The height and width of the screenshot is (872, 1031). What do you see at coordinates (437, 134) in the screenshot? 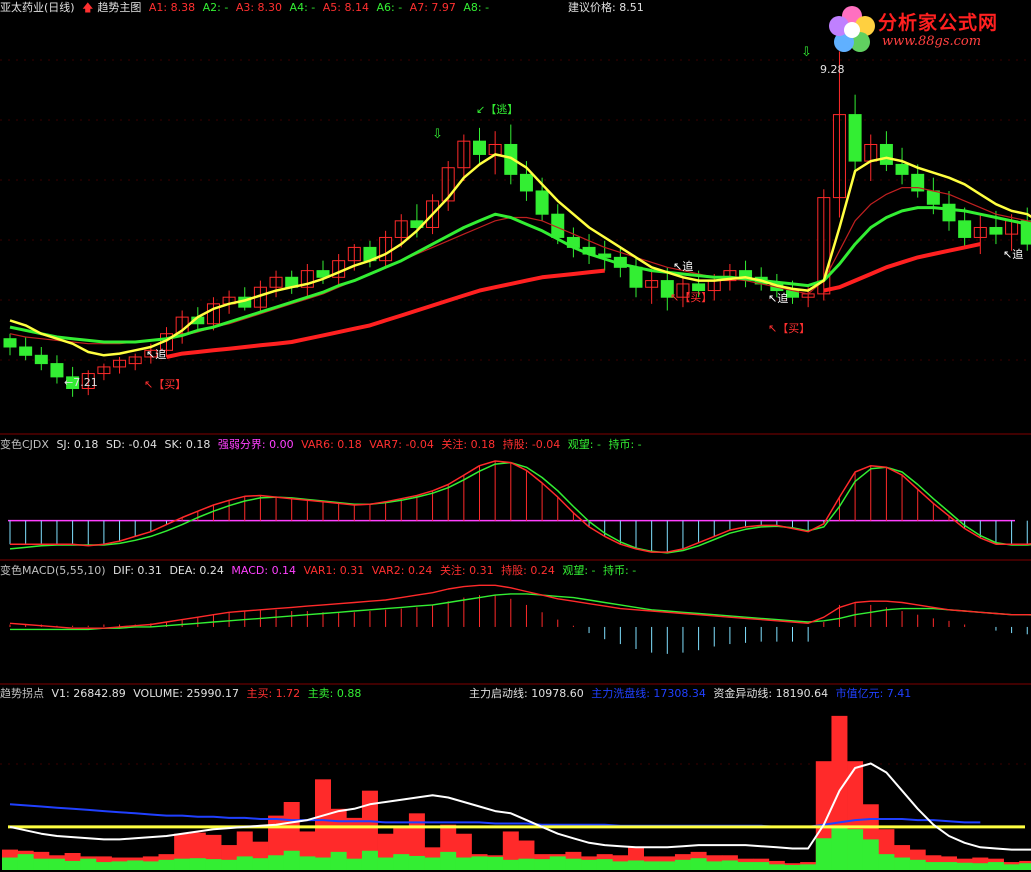
I see `down-arrow-icon-2: ⇩` at bounding box center [437, 134].